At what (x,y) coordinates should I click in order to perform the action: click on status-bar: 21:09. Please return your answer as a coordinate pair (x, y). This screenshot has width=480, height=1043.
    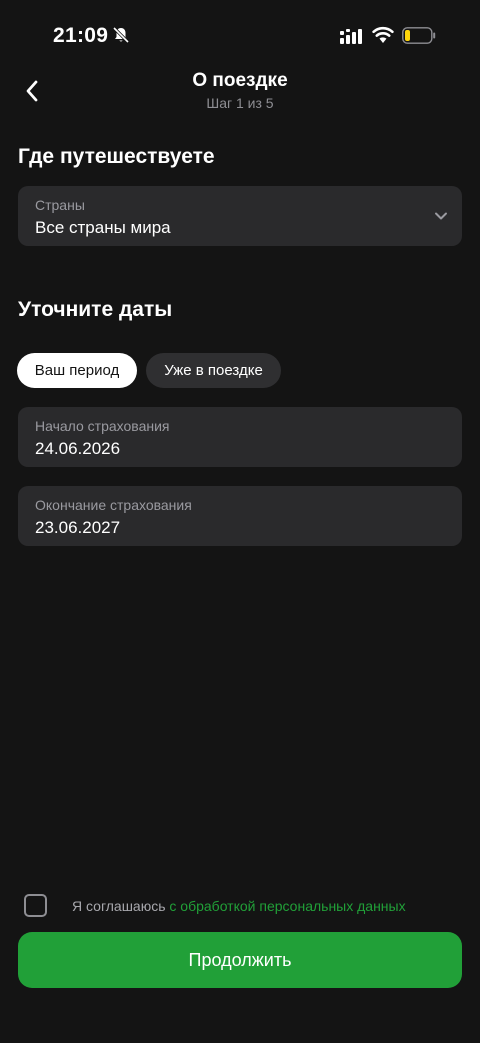
    Looking at the image, I should click on (240, 30).